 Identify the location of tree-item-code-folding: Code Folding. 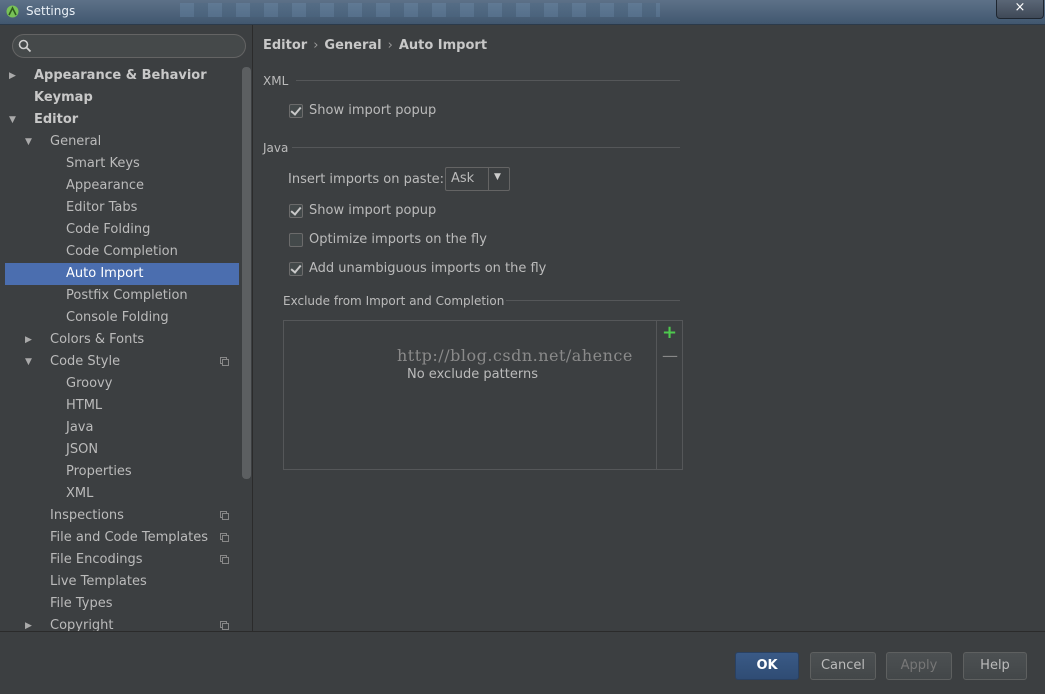
(122, 230).